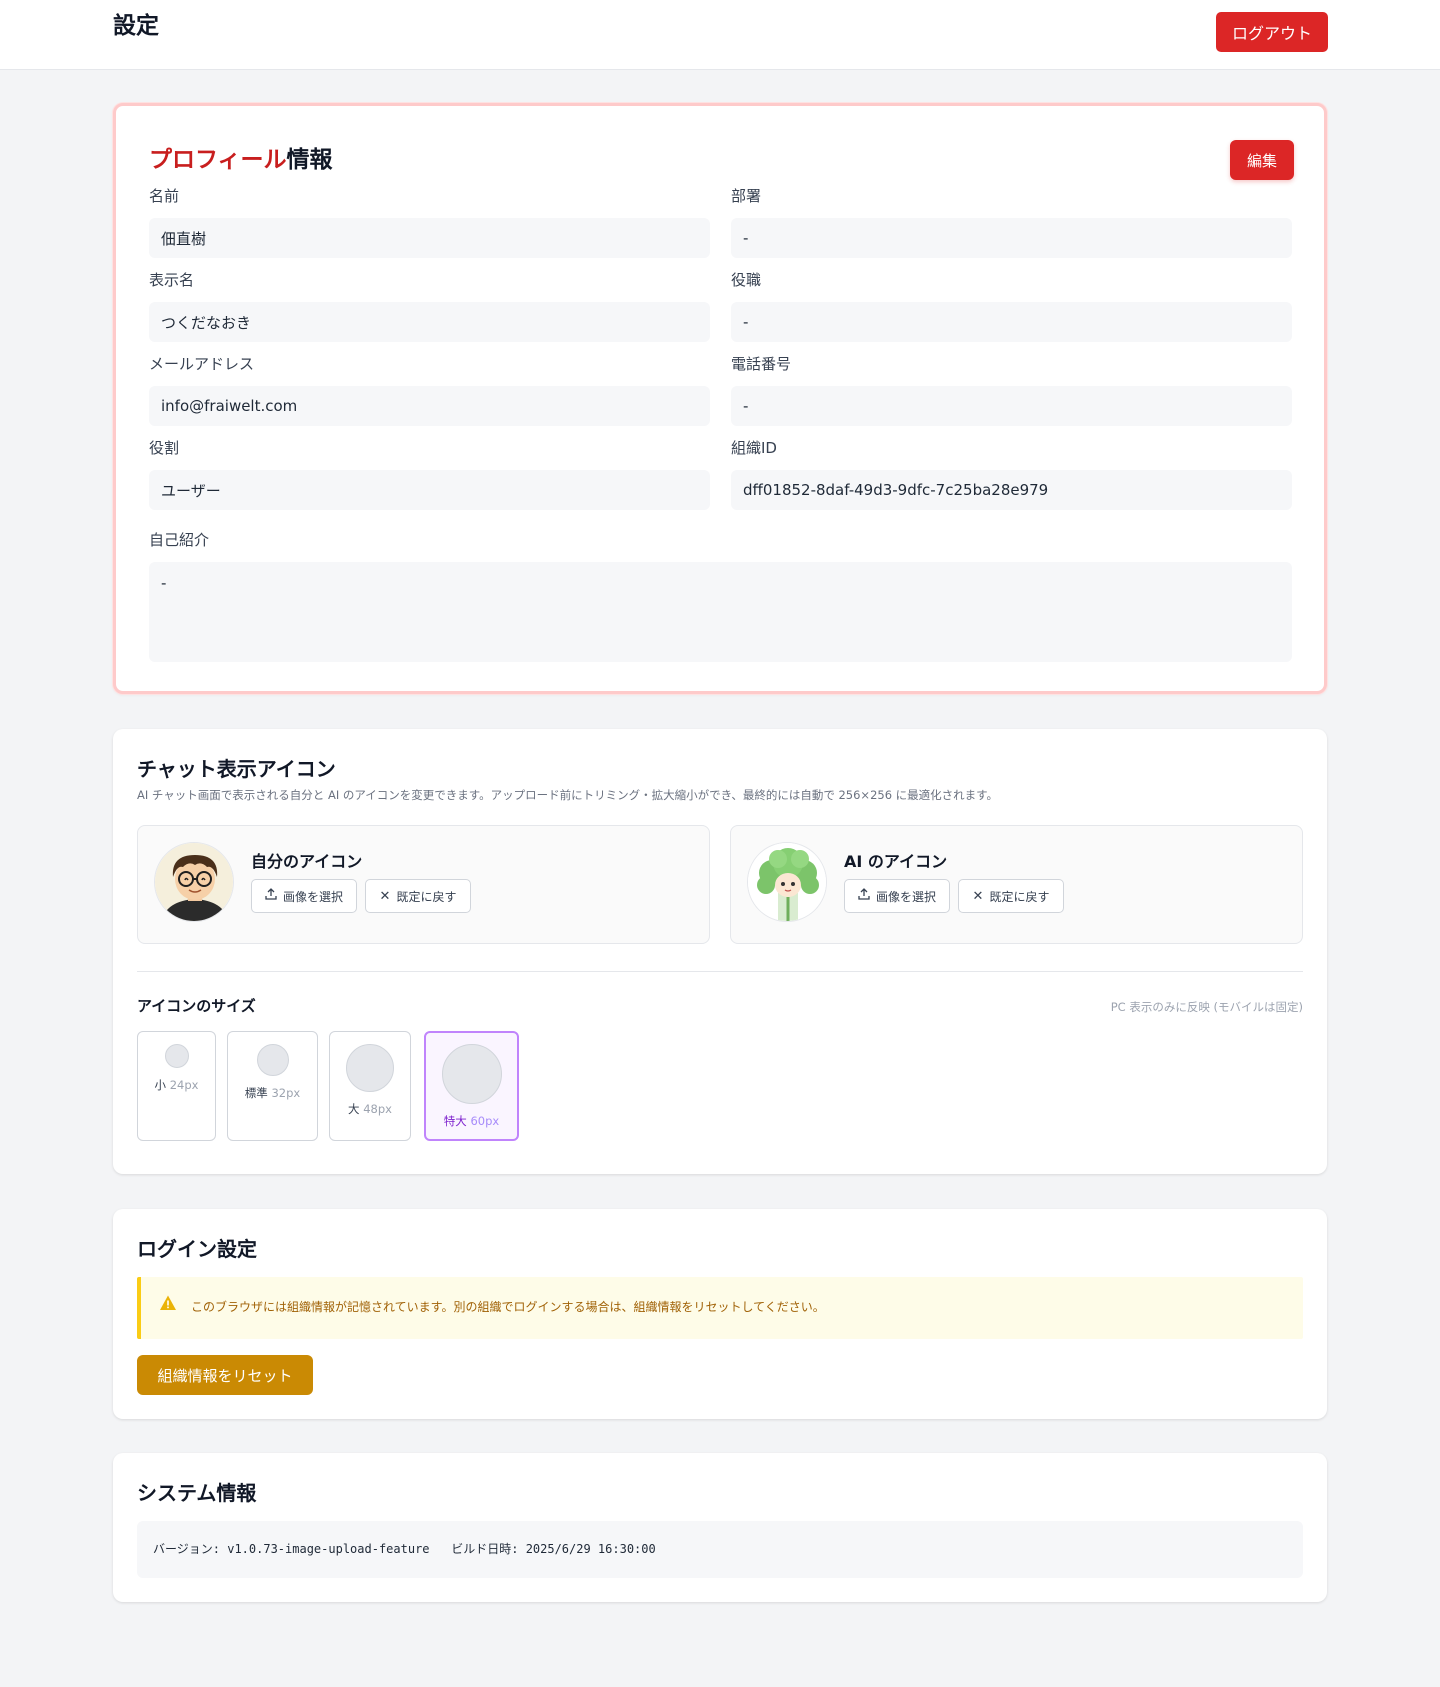 The height and width of the screenshot is (1687, 1440). I want to click on phone-label: 電話番号, so click(761, 364).